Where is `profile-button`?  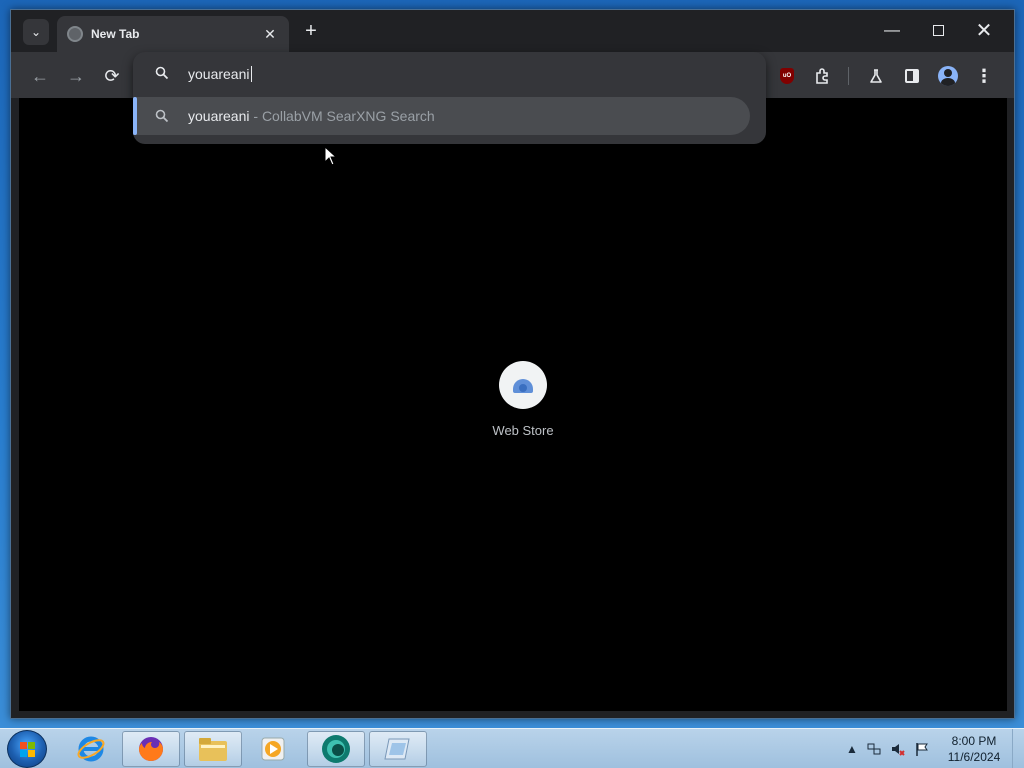
profile-button is located at coordinates (948, 76).